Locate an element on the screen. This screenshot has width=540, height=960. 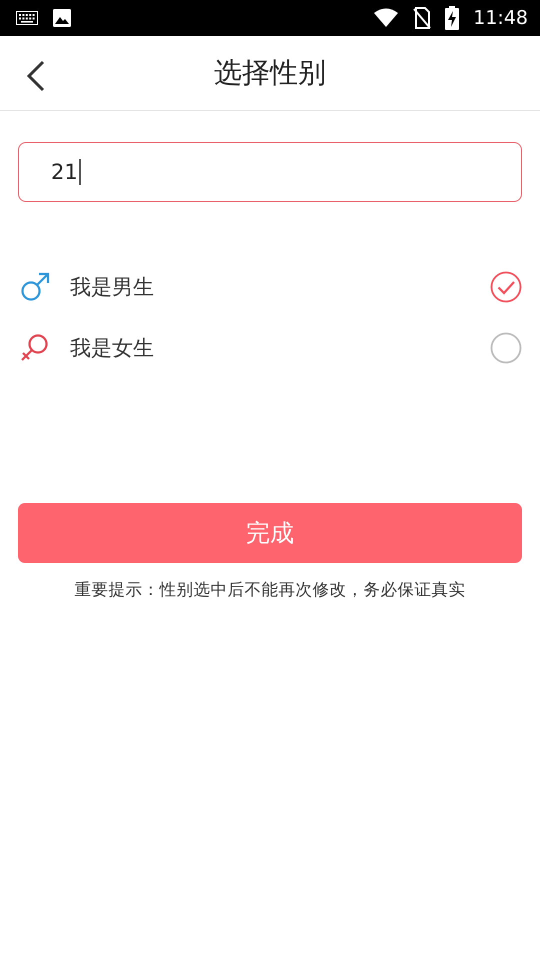
input-field: 21 is located at coordinates (270, 172).